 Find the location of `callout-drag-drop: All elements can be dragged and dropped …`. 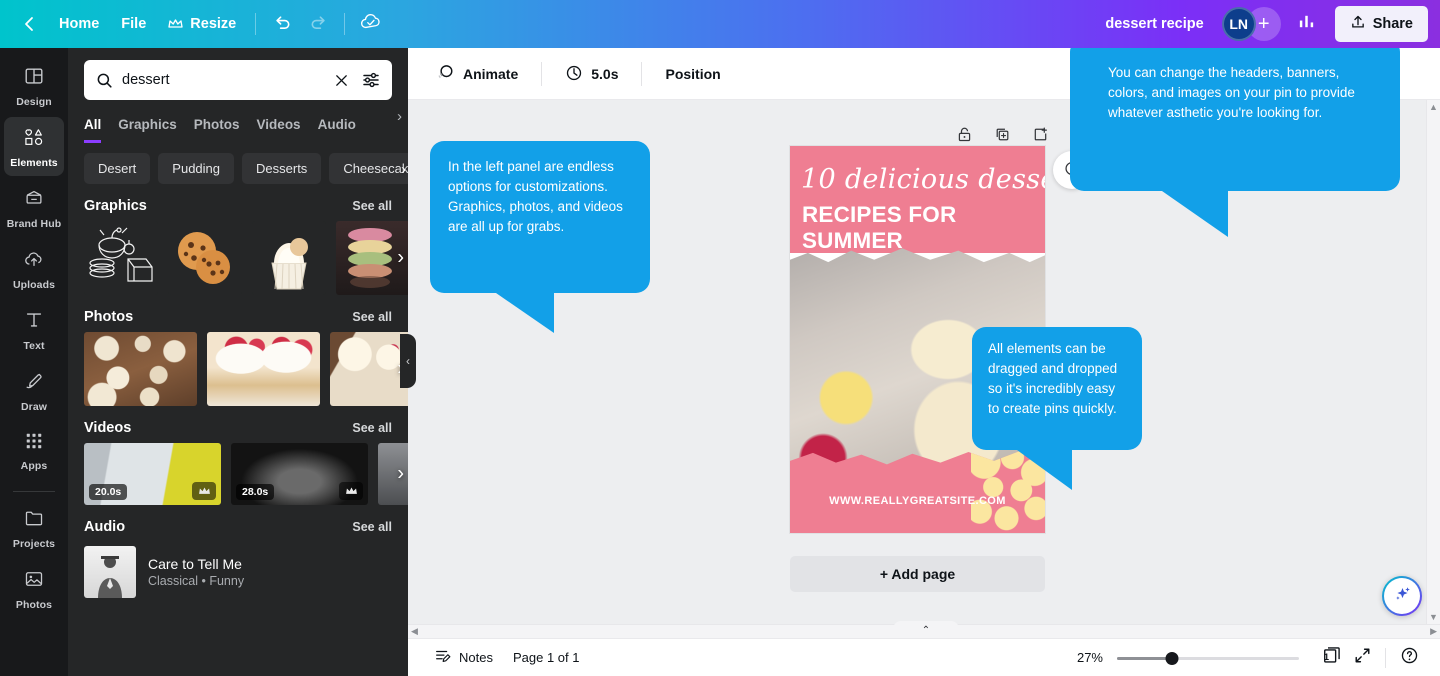

callout-drag-drop: All elements can be dragged and dropped … is located at coordinates (1057, 408).